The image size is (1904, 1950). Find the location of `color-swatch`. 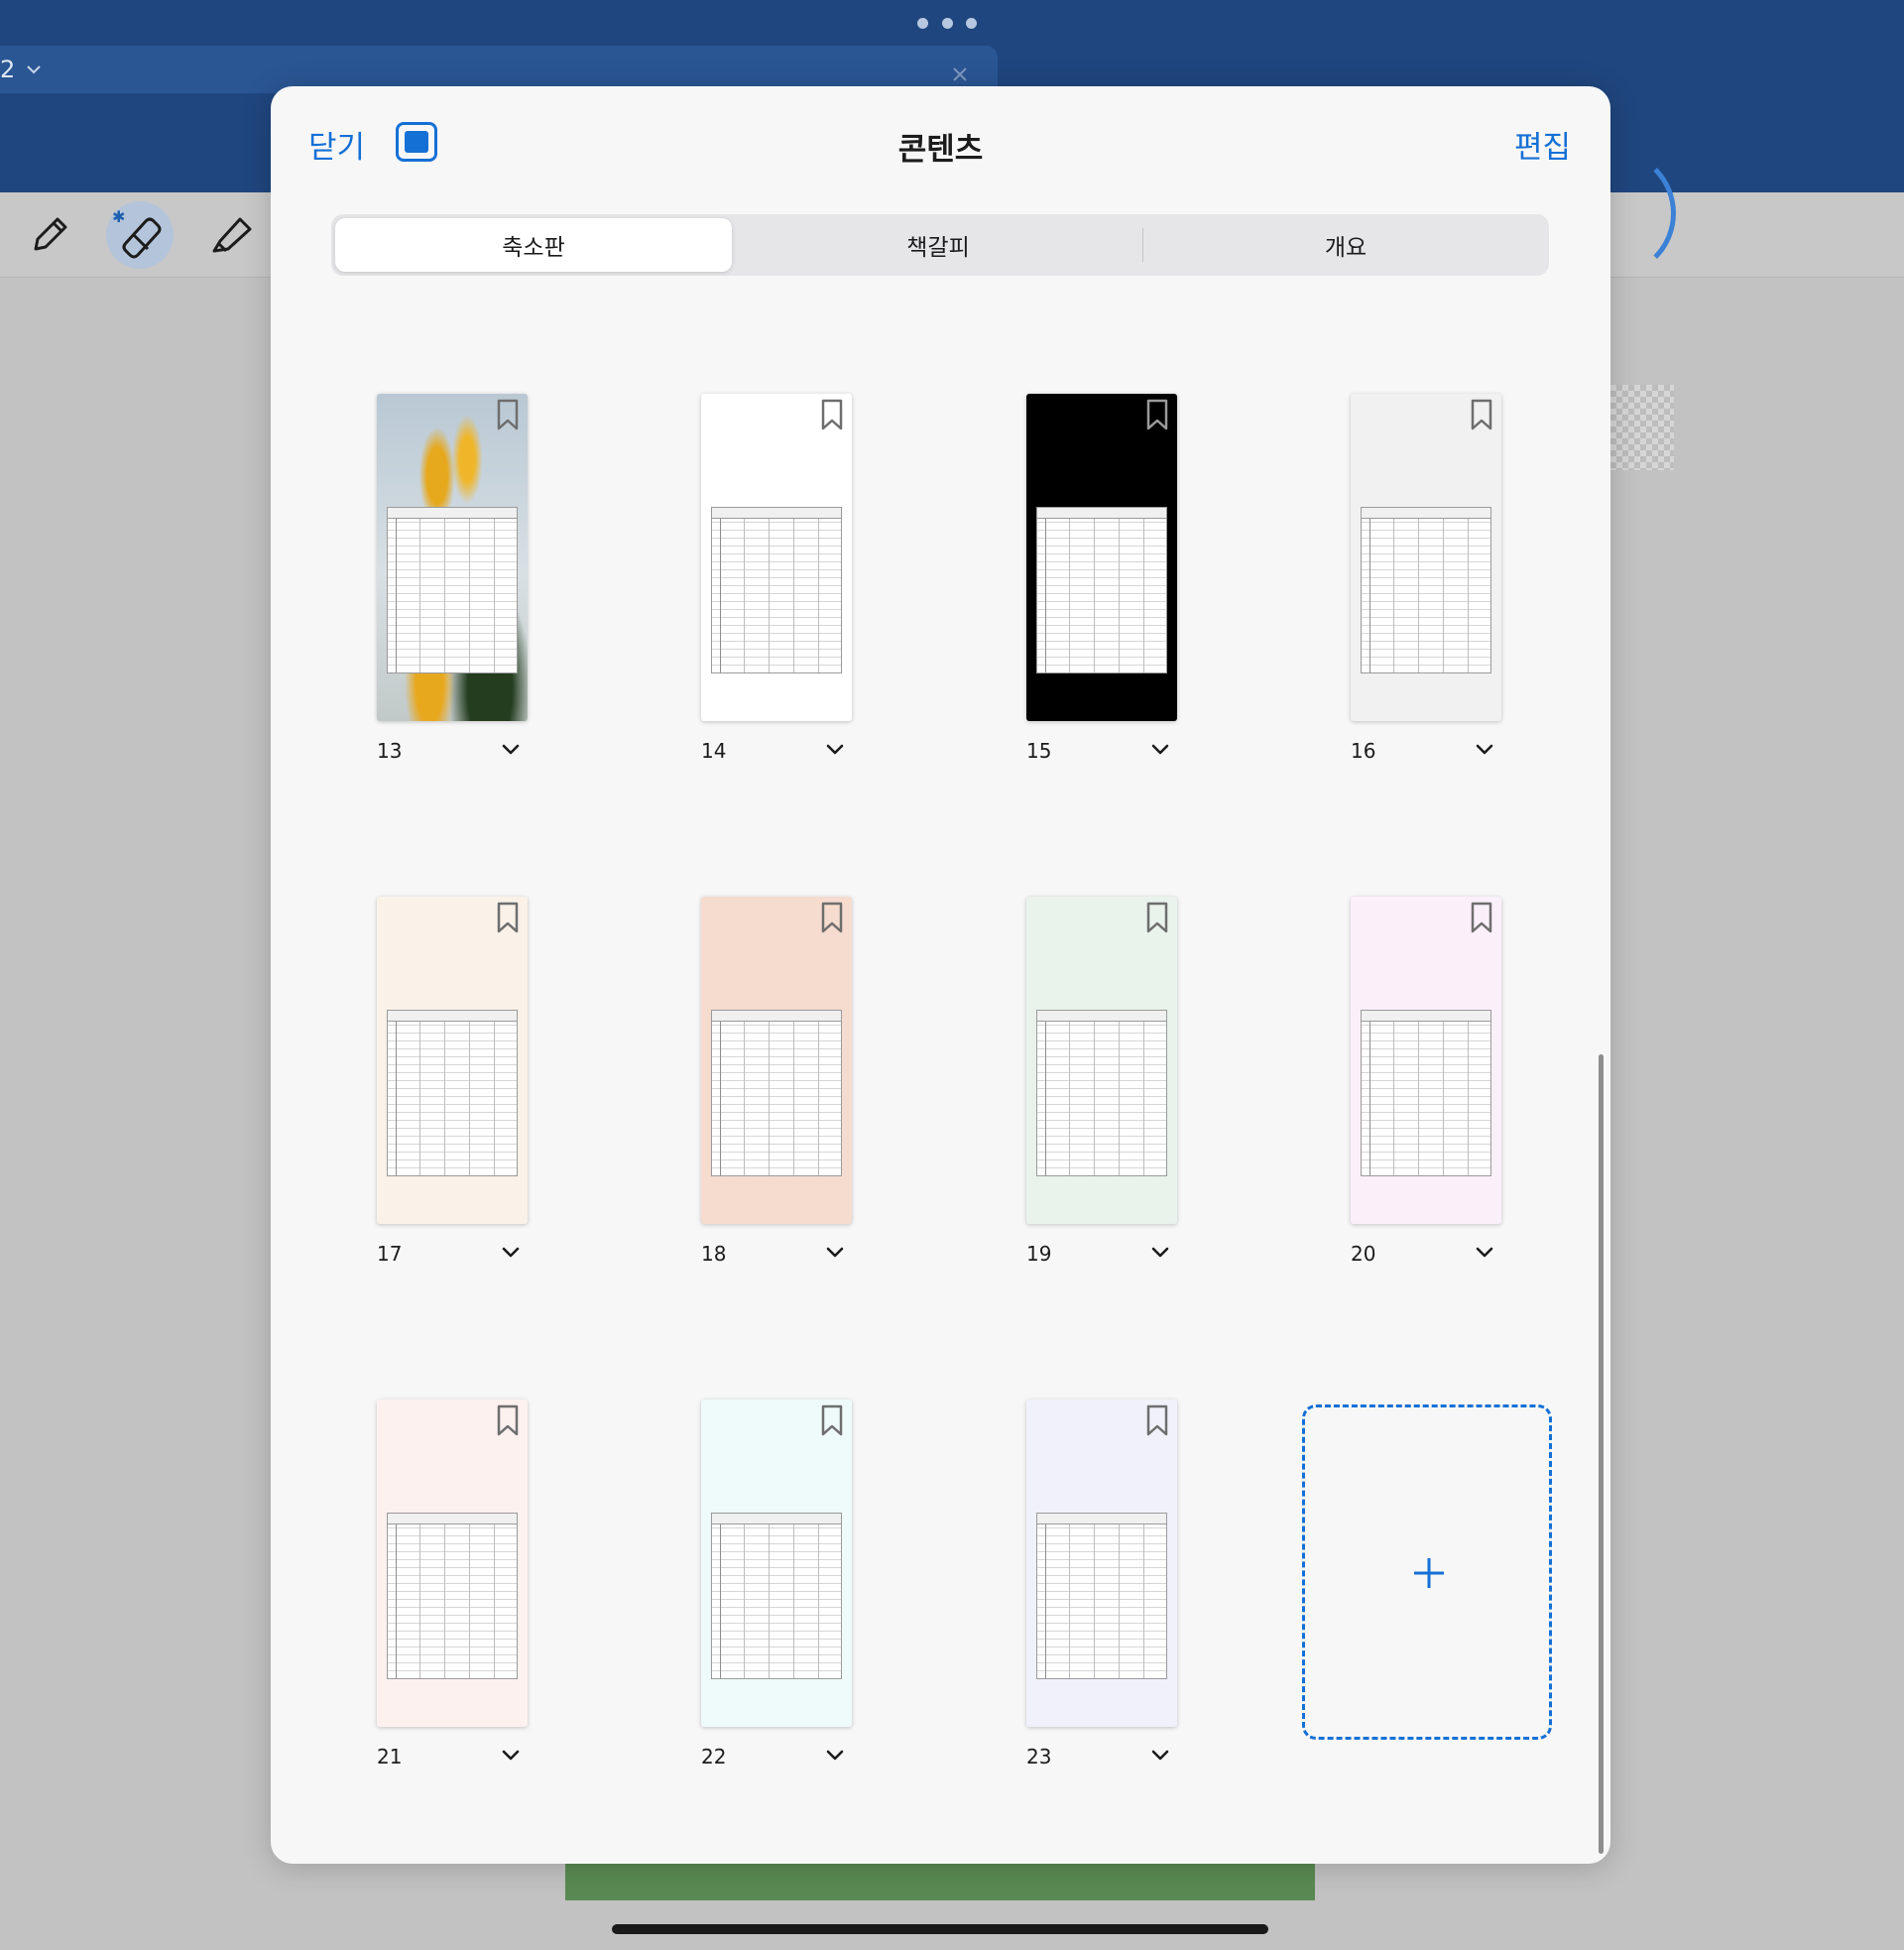

color-swatch is located at coordinates (1642, 428).